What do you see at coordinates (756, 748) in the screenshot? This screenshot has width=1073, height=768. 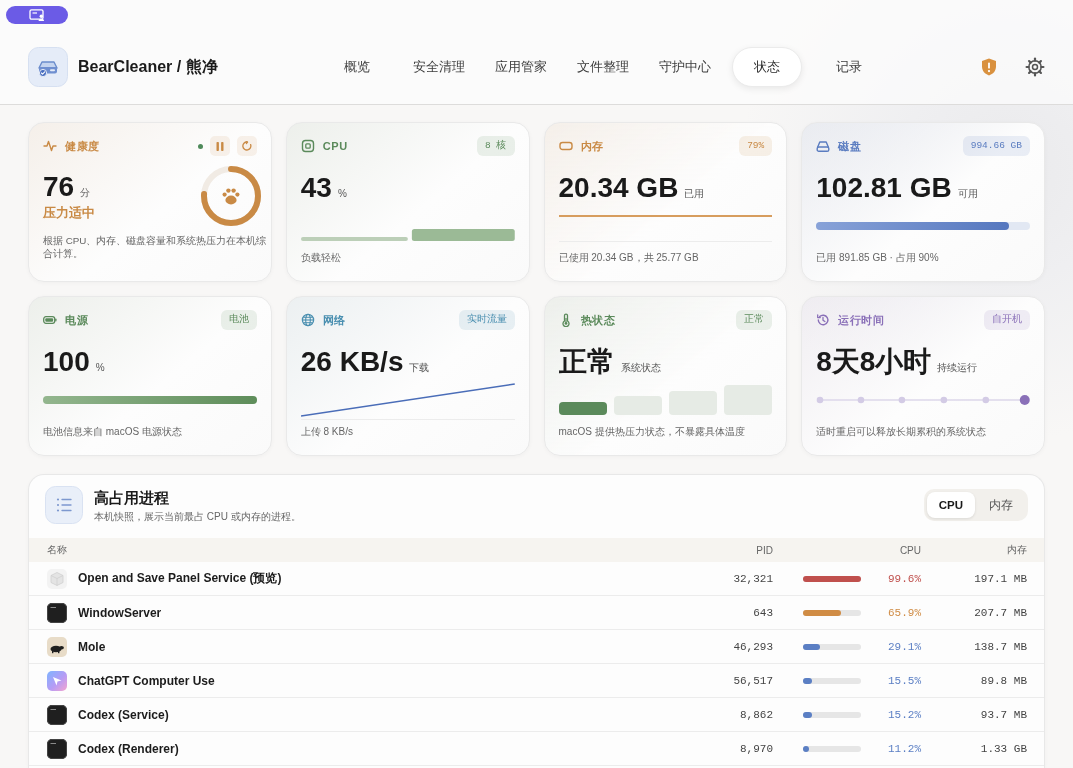 I see `process-id: 8,970` at bounding box center [756, 748].